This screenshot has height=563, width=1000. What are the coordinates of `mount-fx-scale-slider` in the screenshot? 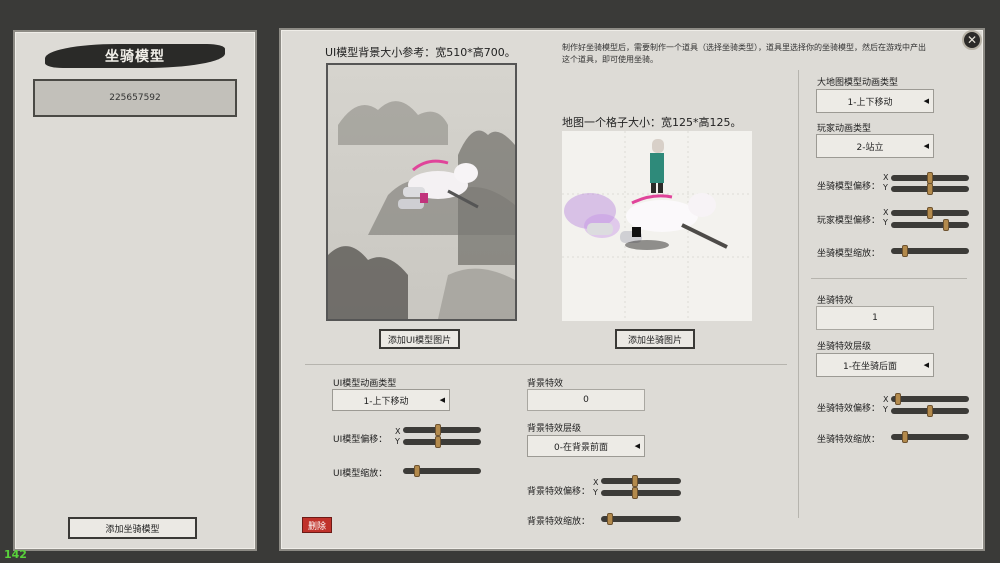 It's located at (930, 437).